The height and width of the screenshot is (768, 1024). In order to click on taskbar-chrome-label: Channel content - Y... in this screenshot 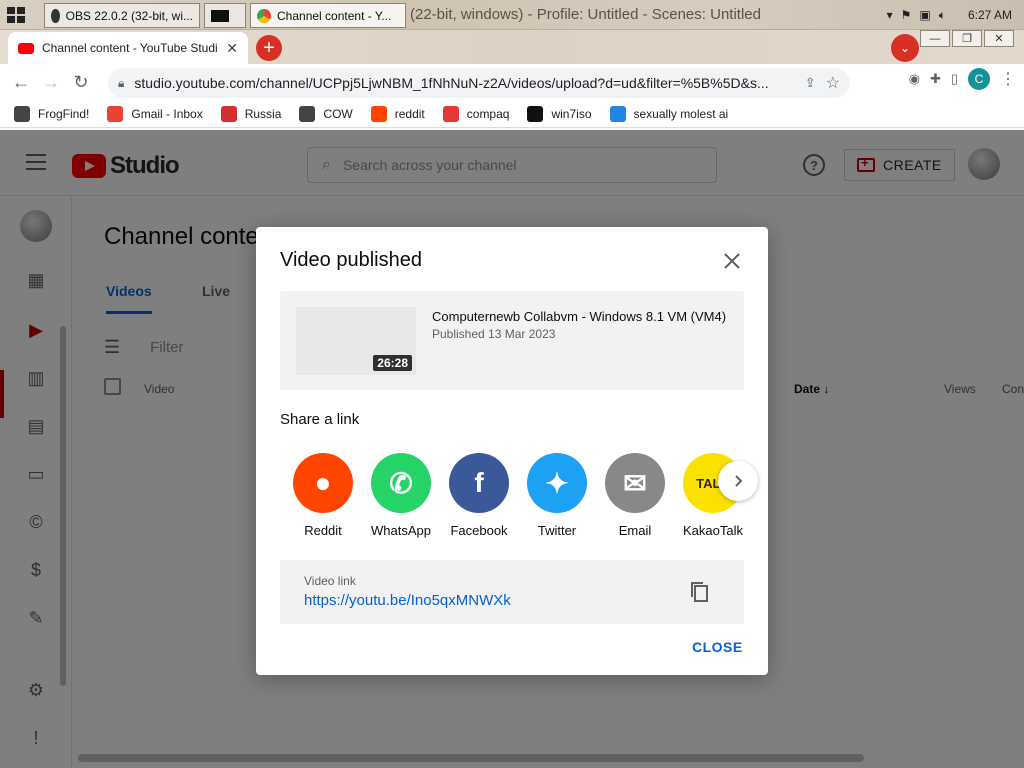, I will do `click(334, 15)`.